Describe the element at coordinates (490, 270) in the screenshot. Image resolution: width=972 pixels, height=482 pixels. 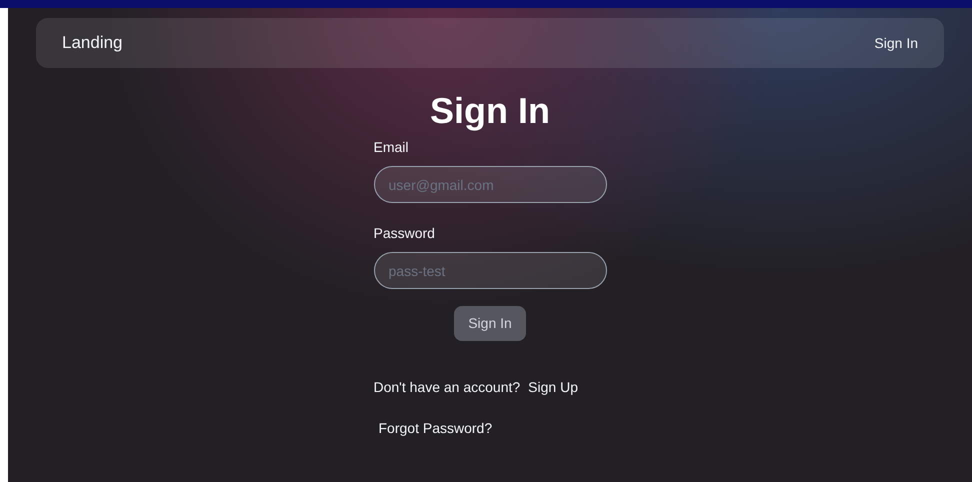
I see `input-field: pass-test` at that location.